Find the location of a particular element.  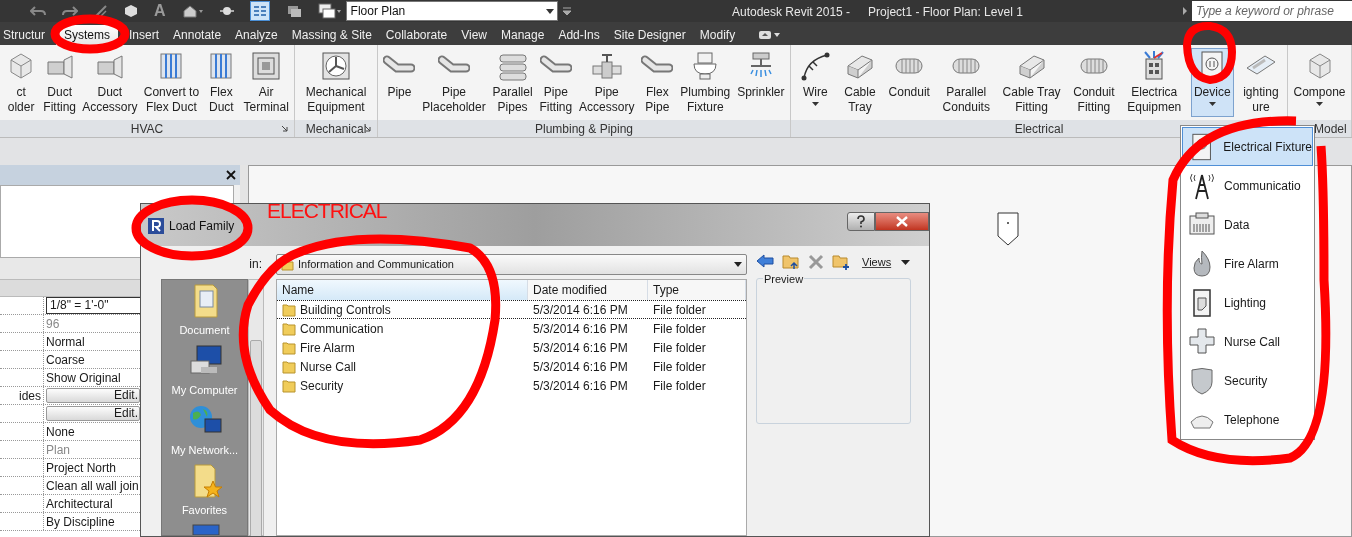

ribbon-button: Plumbing Fixture is located at coordinates (705, 82).